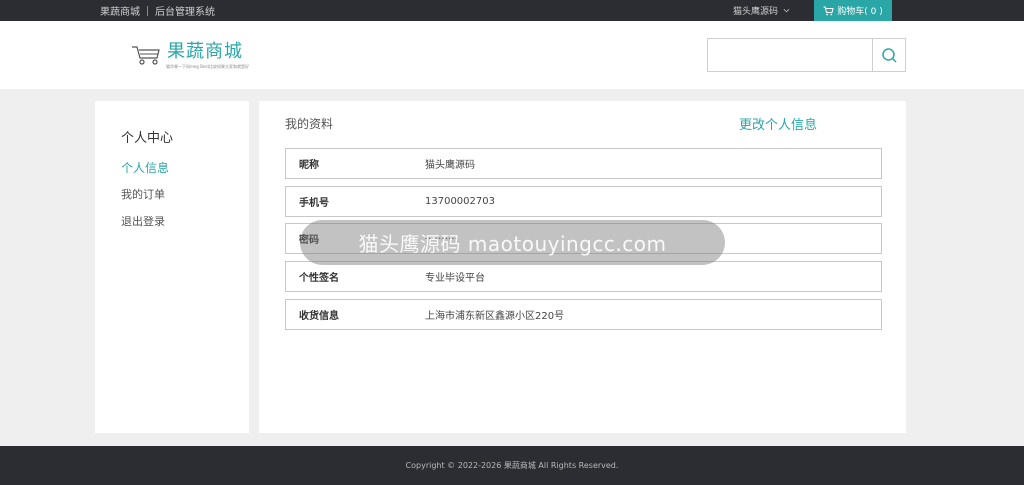  I want to click on field-value: 猫头鹰源码, so click(450, 165).